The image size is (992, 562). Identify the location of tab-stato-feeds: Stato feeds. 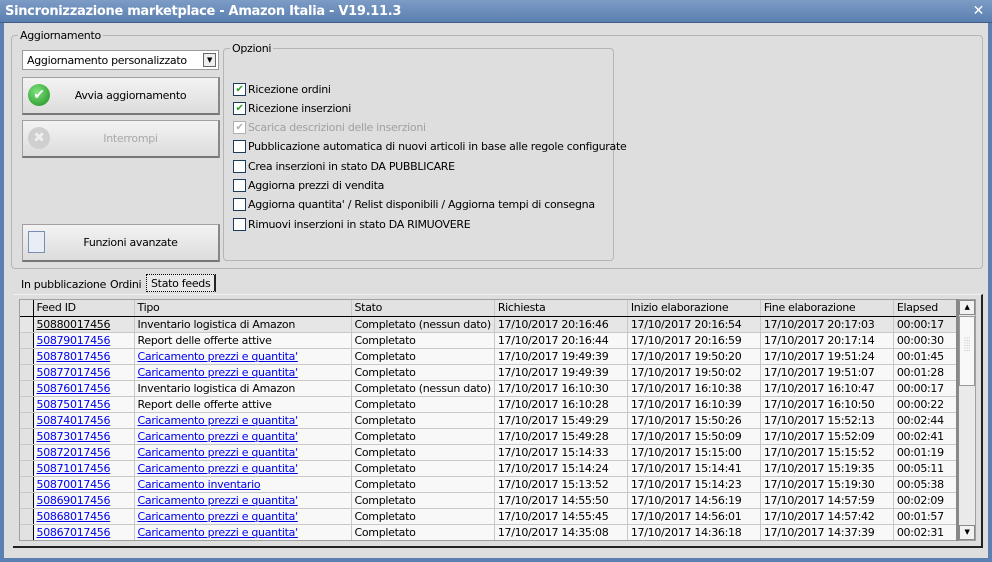
(181, 283).